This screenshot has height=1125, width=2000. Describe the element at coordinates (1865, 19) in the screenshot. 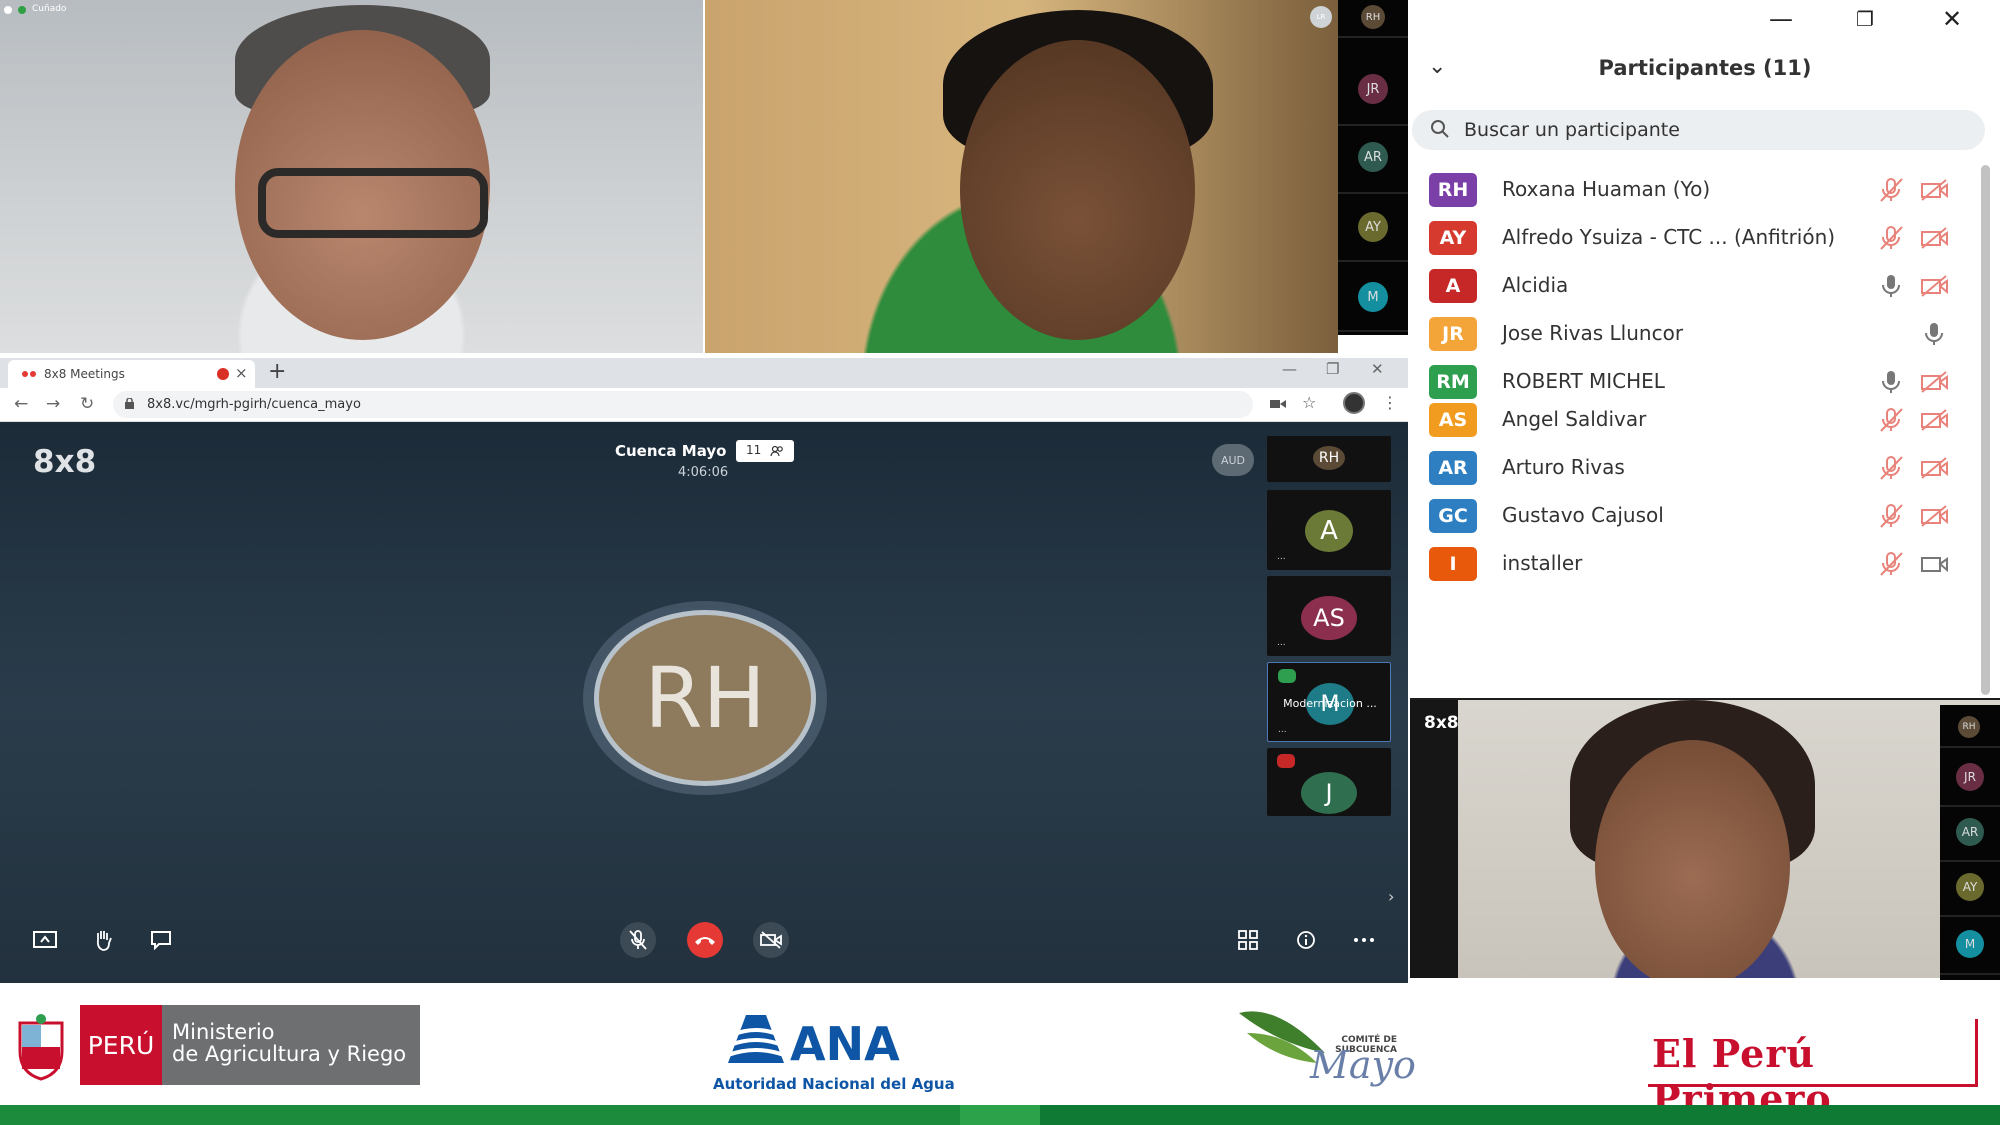

I see `restore-button: ❐` at that location.